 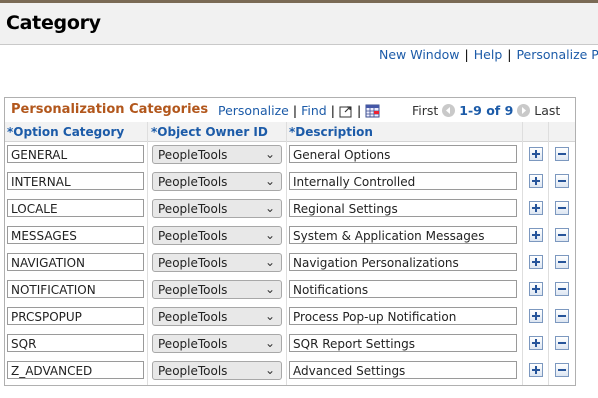 I want to click on table-row: Z_ADVANCED PeopleTools ⌄ Advanced Settings, so click(x=290, y=371).